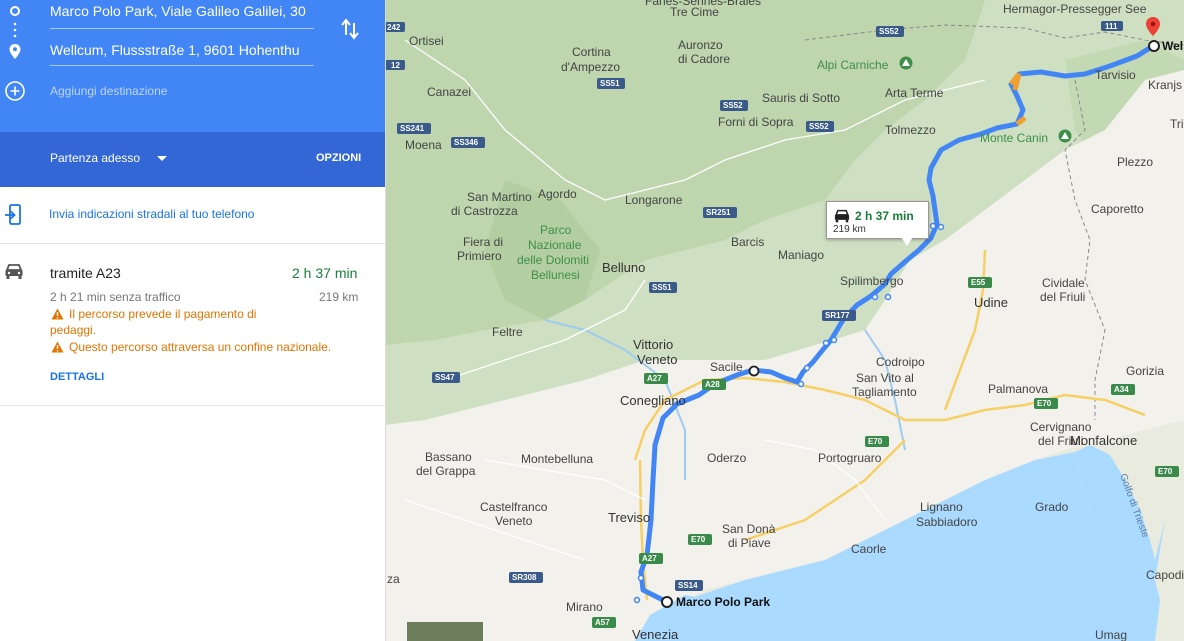 The image size is (1184, 641). Describe the element at coordinates (162, 159) in the screenshot. I see `chevron-down-icon` at that location.